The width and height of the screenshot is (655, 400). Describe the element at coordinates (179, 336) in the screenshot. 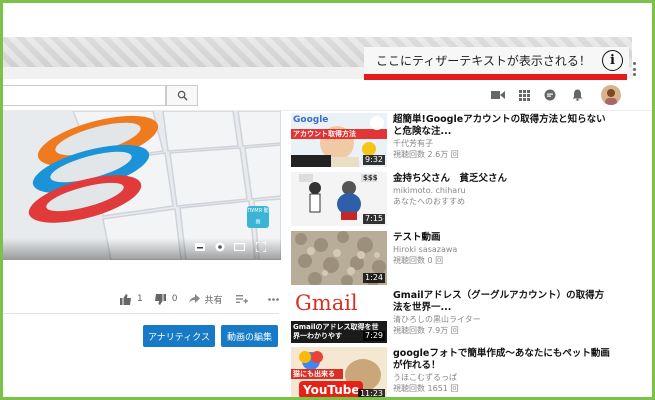

I see `analytics-button: アナリティクス` at that location.